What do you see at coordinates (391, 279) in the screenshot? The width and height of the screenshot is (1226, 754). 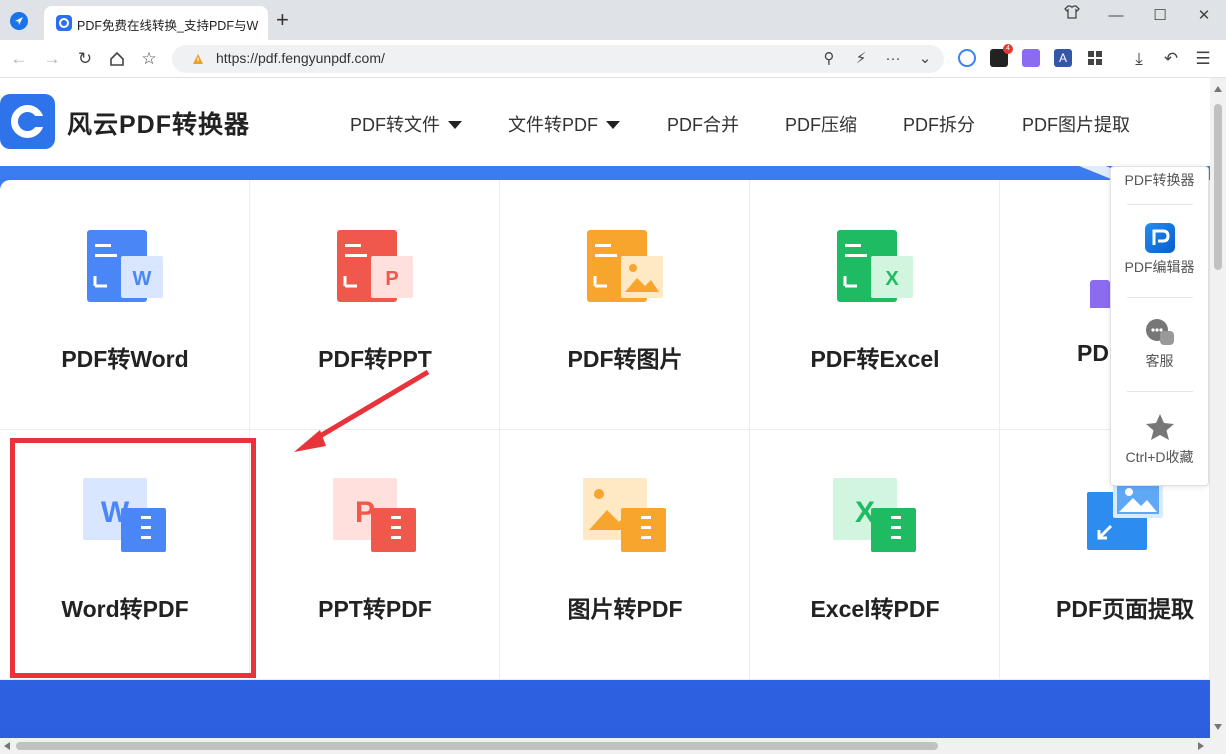 I see `svg-text: P` at bounding box center [391, 279].